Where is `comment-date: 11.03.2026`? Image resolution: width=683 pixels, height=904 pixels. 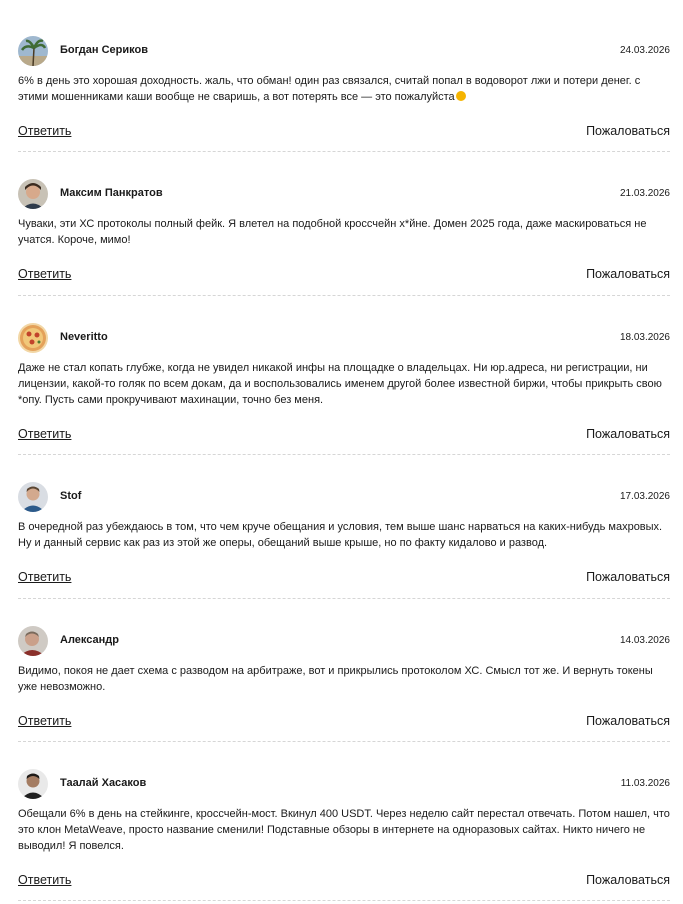 comment-date: 11.03.2026 is located at coordinates (645, 783).